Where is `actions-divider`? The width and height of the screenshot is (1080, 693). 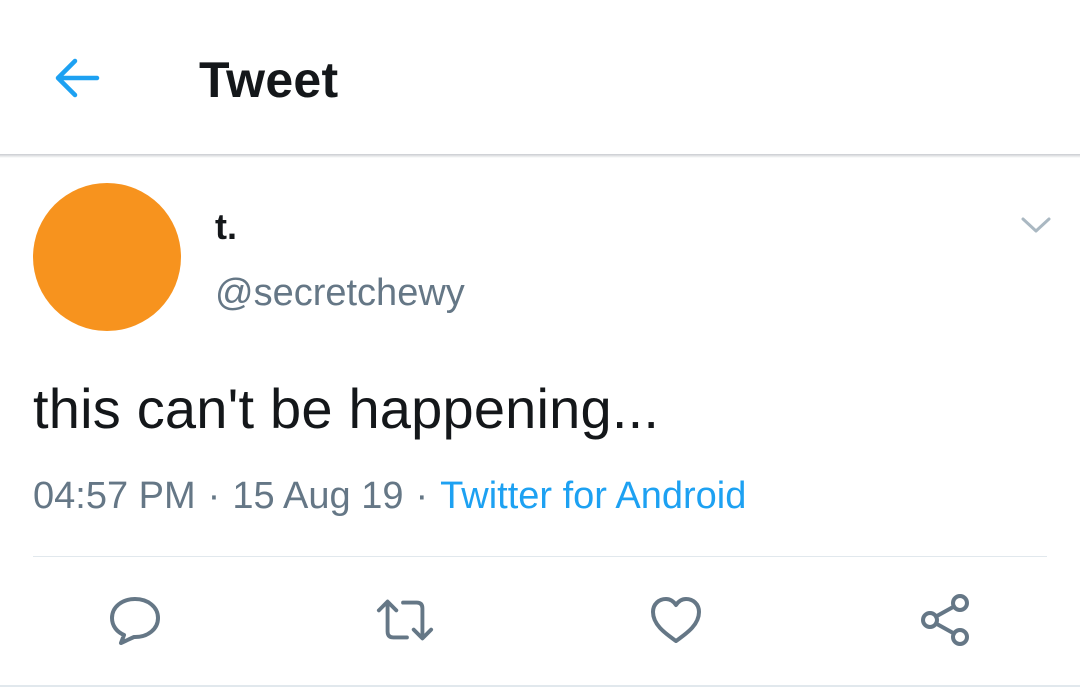 actions-divider is located at coordinates (540, 556).